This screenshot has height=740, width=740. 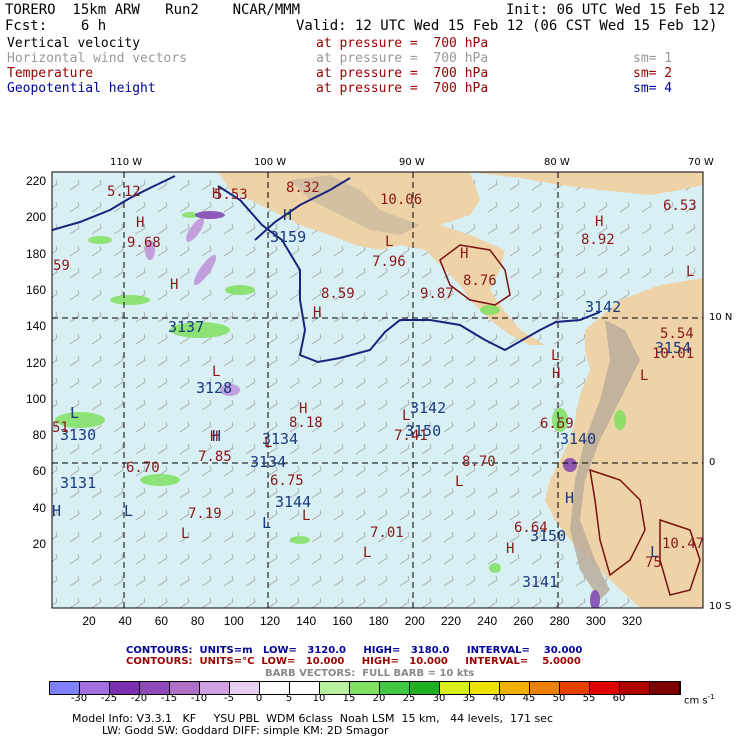 What do you see at coordinates (677, 334) in the screenshot?
I see `temperature-label: 5.54` at bounding box center [677, 334].